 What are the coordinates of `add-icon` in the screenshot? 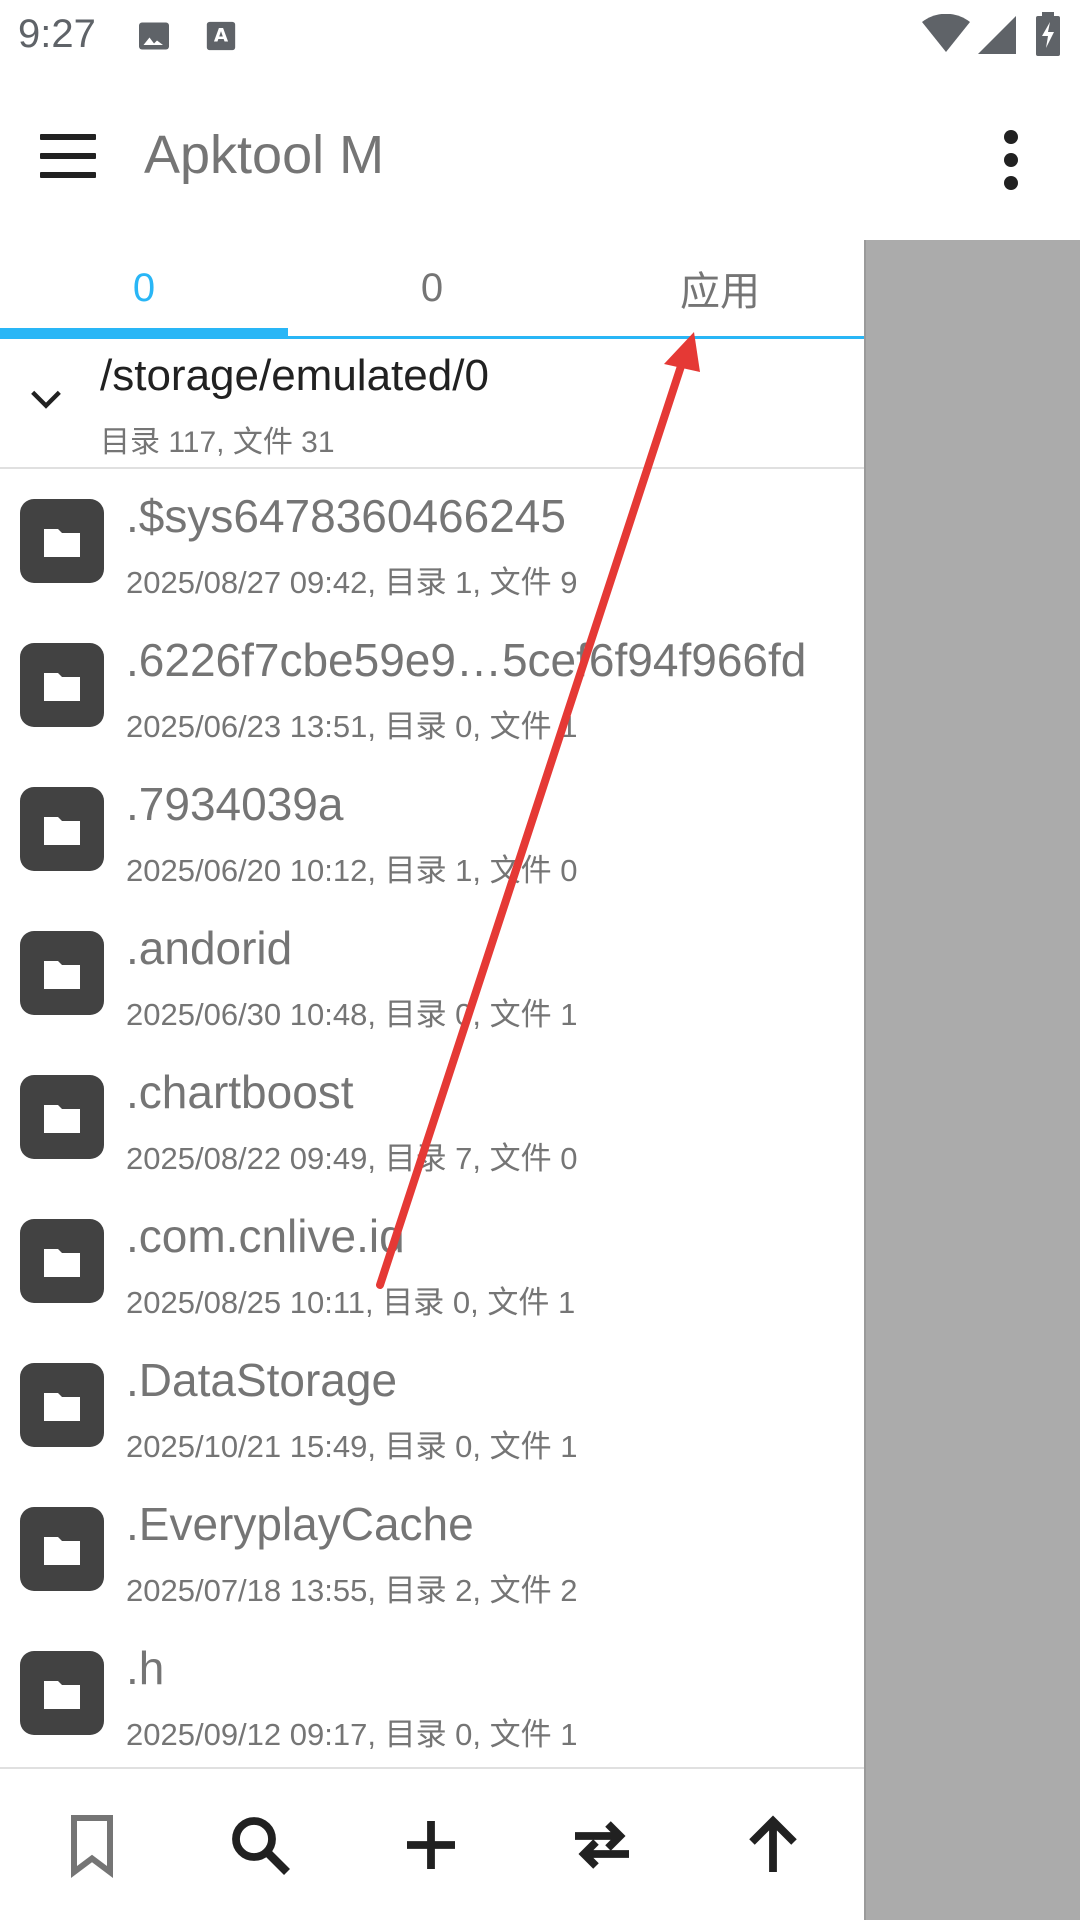 It's located at (431, 1845).